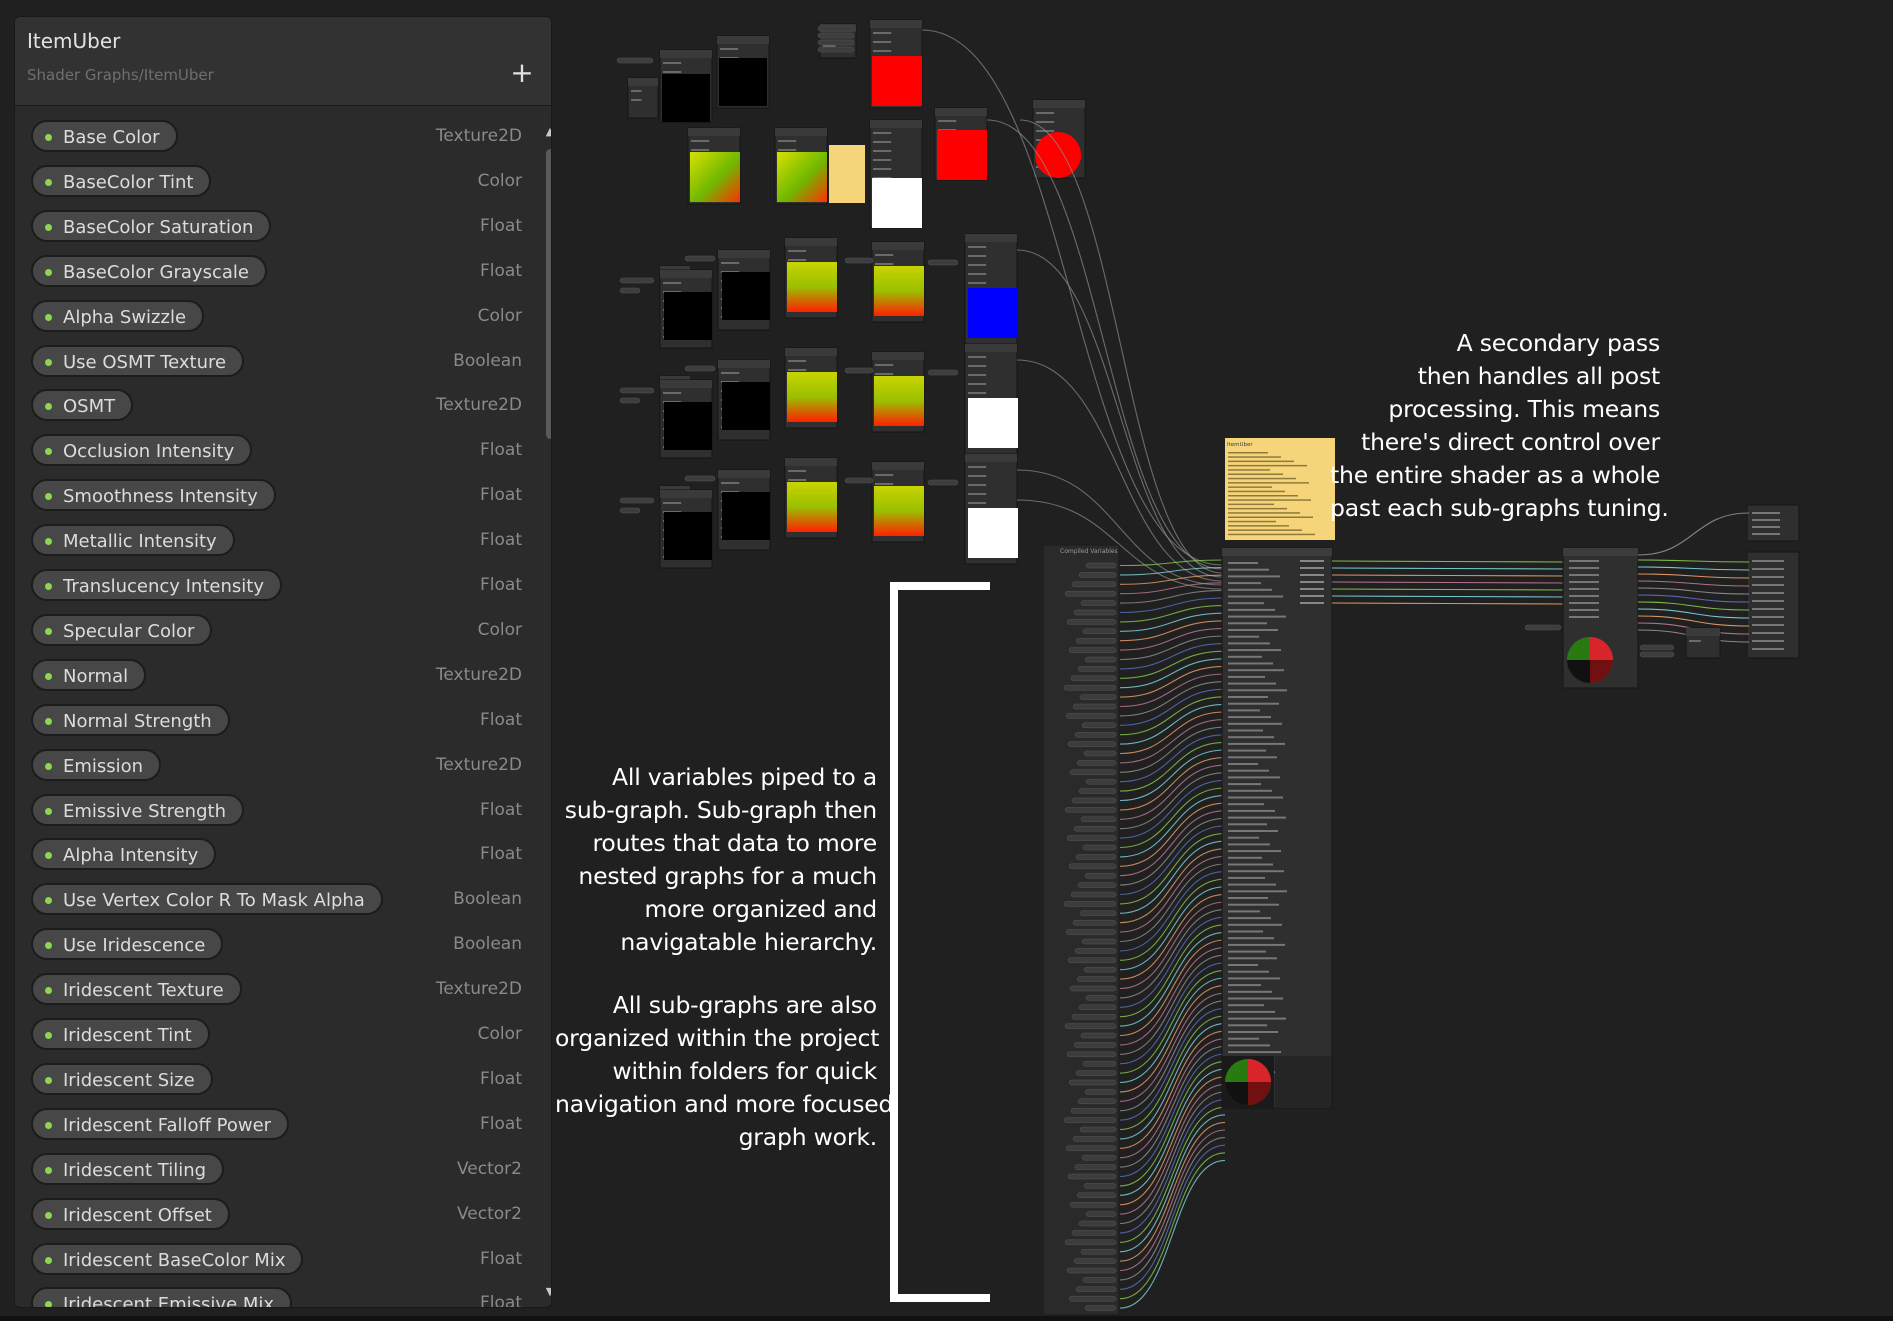 The image size is (1893, 1321). Describe the element at coordinates (124, 854) in the screenshot. I see `property-pill: Alpha Intensity` at that location.